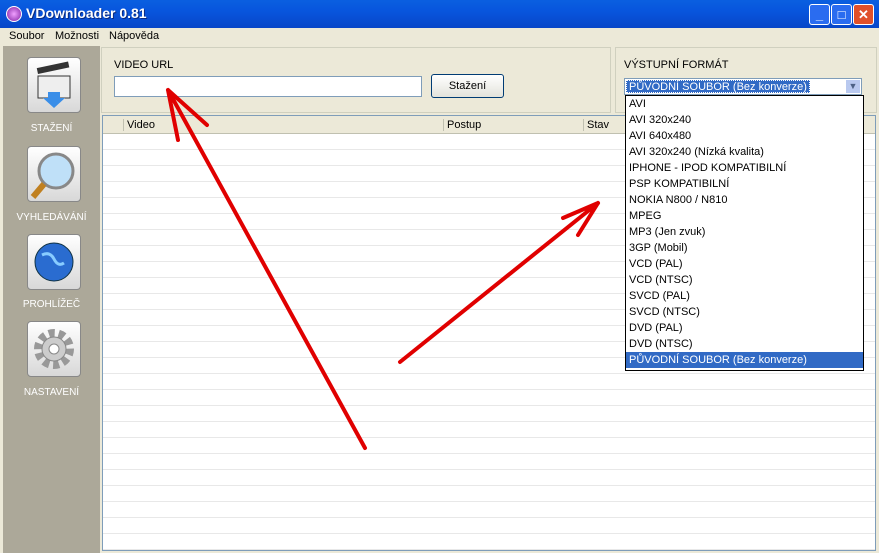  What do you see at coordinates (139, 125) in the screenshot?
I see `column-video: Video` at bounding box center [139, 125].